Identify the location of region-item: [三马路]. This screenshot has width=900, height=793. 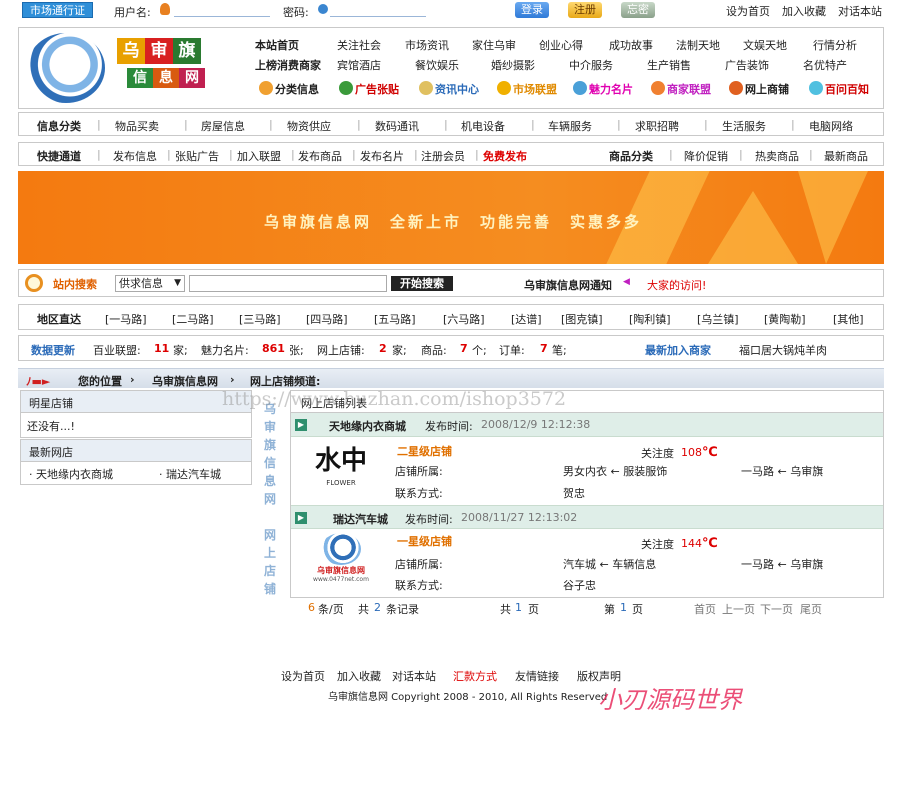
(260, 319).